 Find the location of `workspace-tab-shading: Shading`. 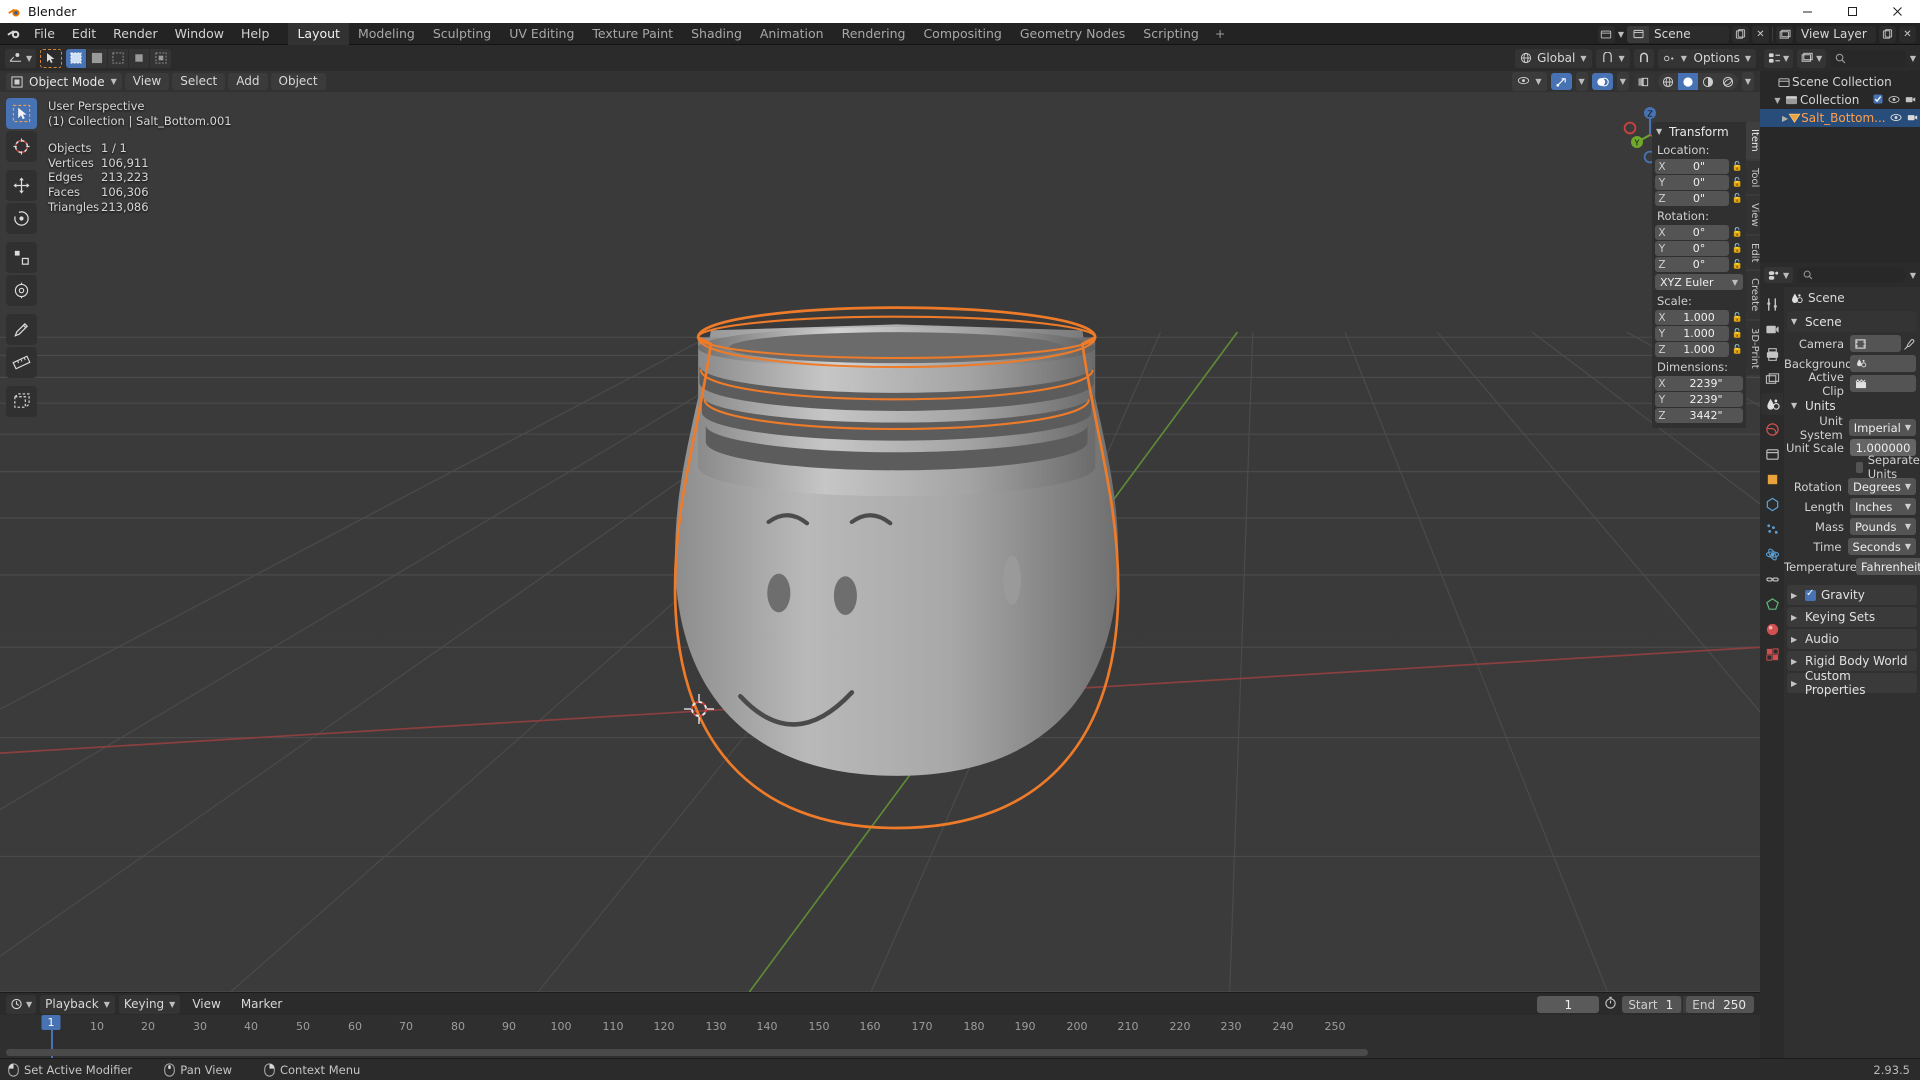

workspace-tab-shading: Shading is located at coordinates (716, 34).